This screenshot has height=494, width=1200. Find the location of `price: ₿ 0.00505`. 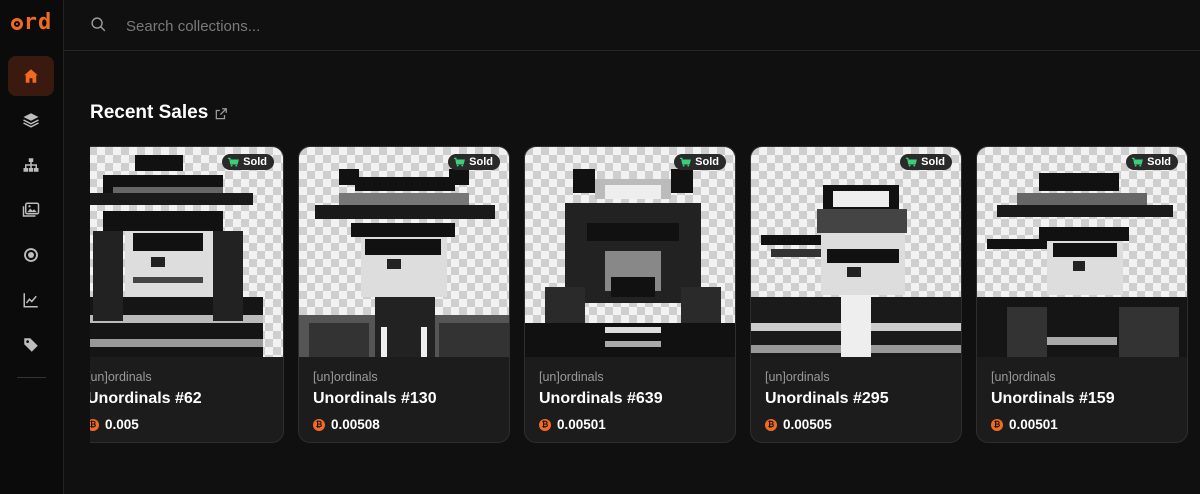

price: ₿ 0.00505 is located at coordinates (798, 424).